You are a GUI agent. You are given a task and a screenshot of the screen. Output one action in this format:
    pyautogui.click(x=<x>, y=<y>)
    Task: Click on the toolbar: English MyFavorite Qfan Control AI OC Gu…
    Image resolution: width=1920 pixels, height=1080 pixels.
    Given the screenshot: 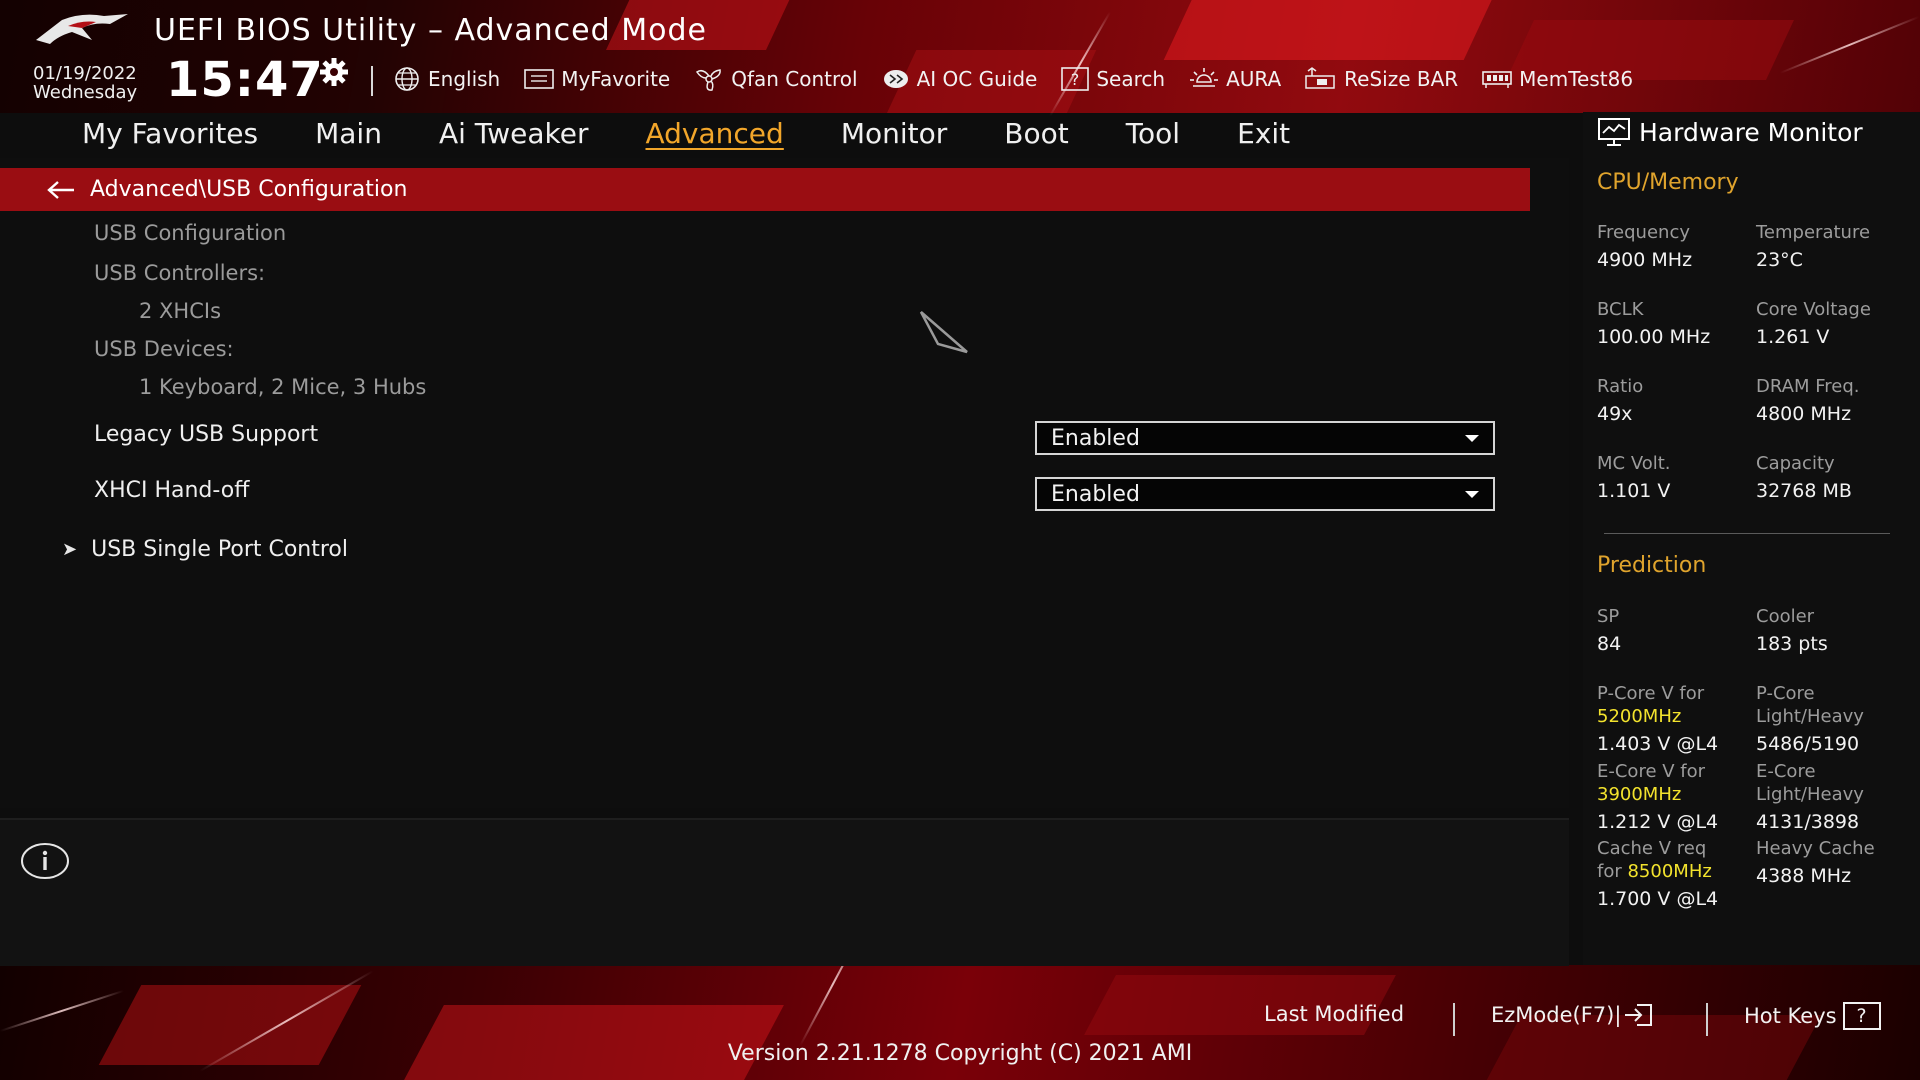 What is the action you would take?
    pyautogui.click(x=1024, y=79)
    